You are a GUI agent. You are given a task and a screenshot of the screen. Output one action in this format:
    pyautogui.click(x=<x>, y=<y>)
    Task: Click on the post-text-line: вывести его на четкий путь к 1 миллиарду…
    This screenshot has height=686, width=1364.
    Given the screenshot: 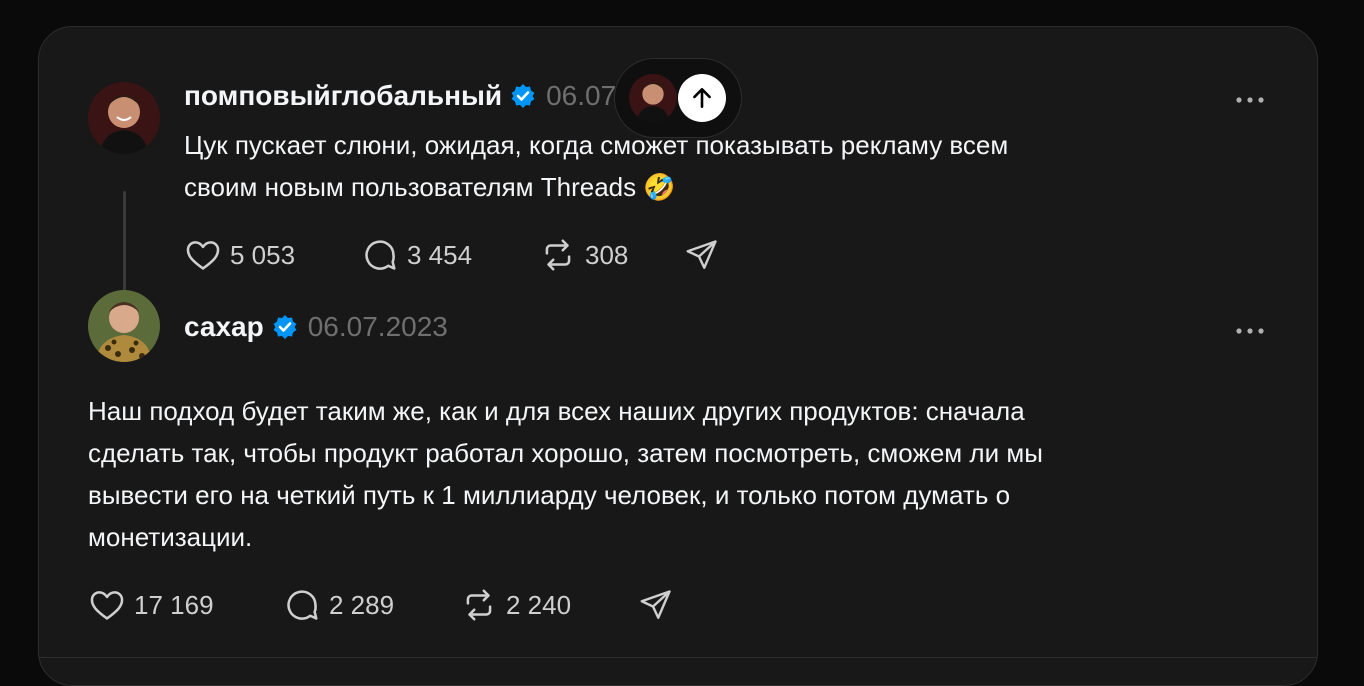 What is the action you would take?
    pyautogui.click(x=549, y=495)
    